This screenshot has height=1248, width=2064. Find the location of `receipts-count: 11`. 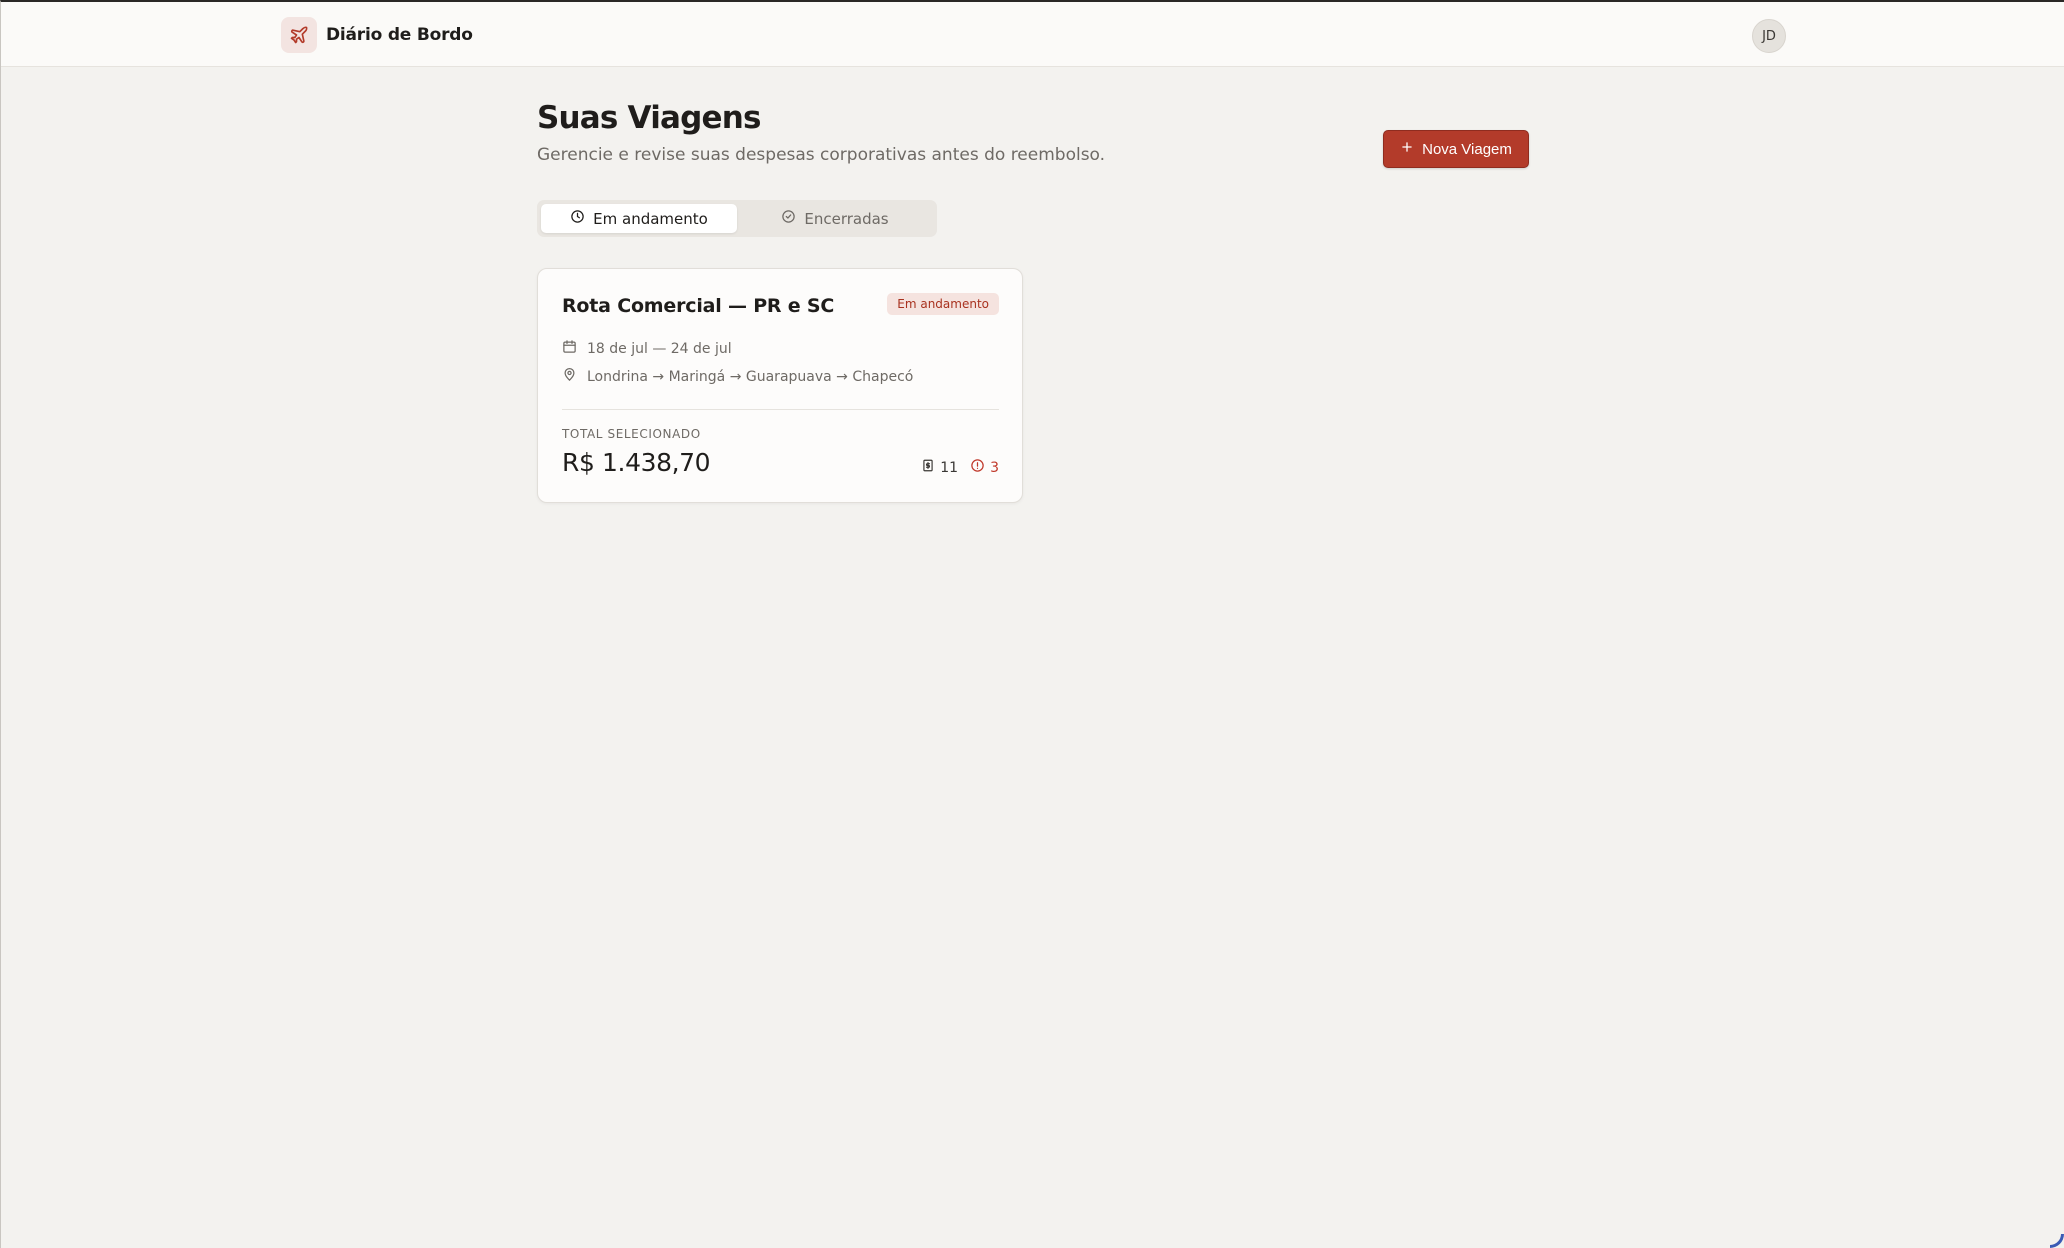

receipts-count: 11 is located at coordinates (939, 467).